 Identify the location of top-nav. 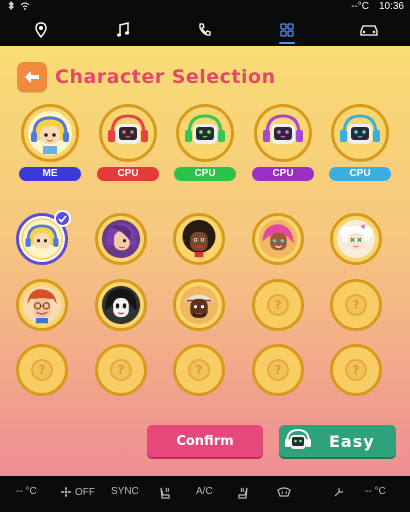
(205, 30).